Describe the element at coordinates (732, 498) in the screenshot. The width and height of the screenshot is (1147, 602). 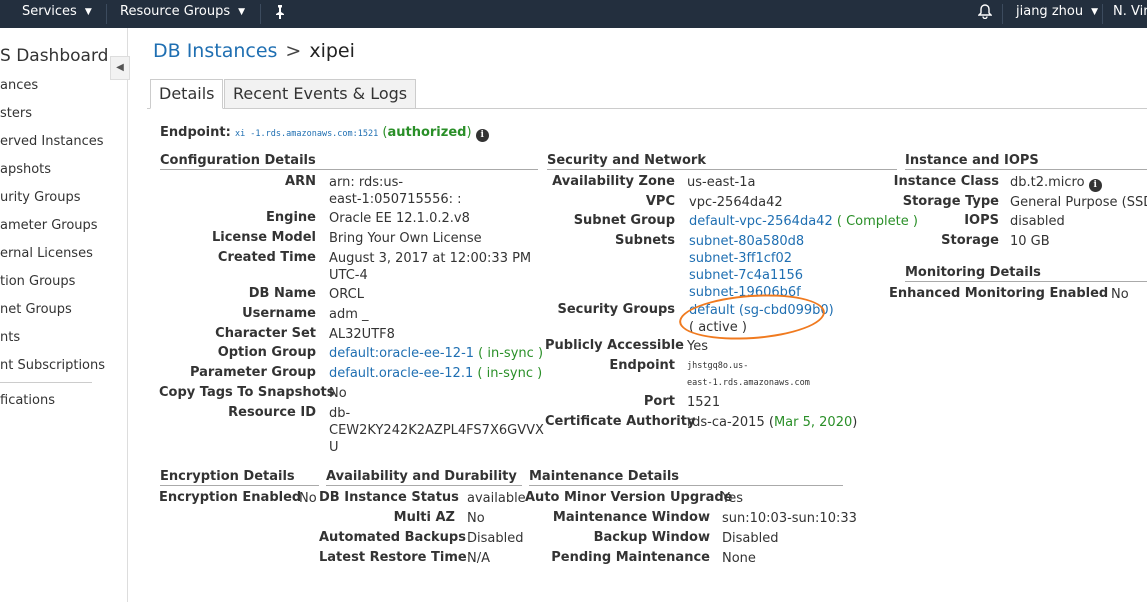
I see `auto-minor-value: Yes` at that location.